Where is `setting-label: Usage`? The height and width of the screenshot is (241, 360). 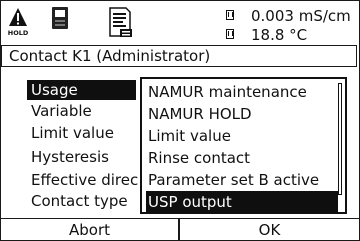 setting-label: Usage is located at coordinates (81, 90).